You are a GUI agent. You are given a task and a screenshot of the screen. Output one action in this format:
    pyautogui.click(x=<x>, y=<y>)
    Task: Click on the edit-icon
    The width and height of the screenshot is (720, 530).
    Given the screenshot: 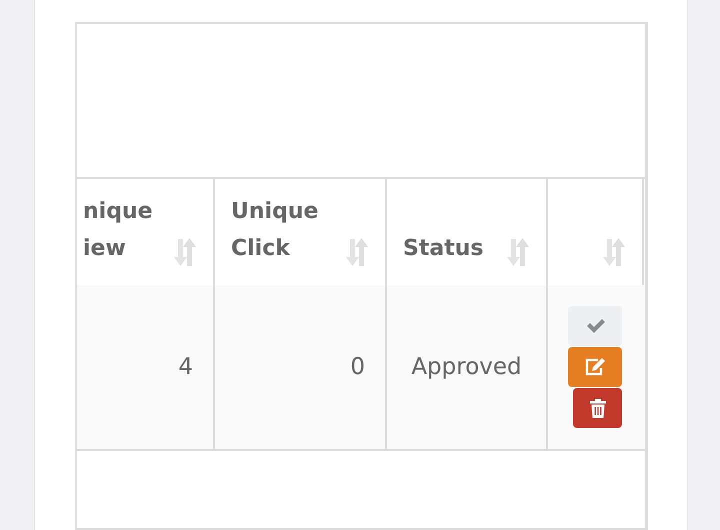 What is the action you would take?
    pyautogui.click(x=595, y=367)
    